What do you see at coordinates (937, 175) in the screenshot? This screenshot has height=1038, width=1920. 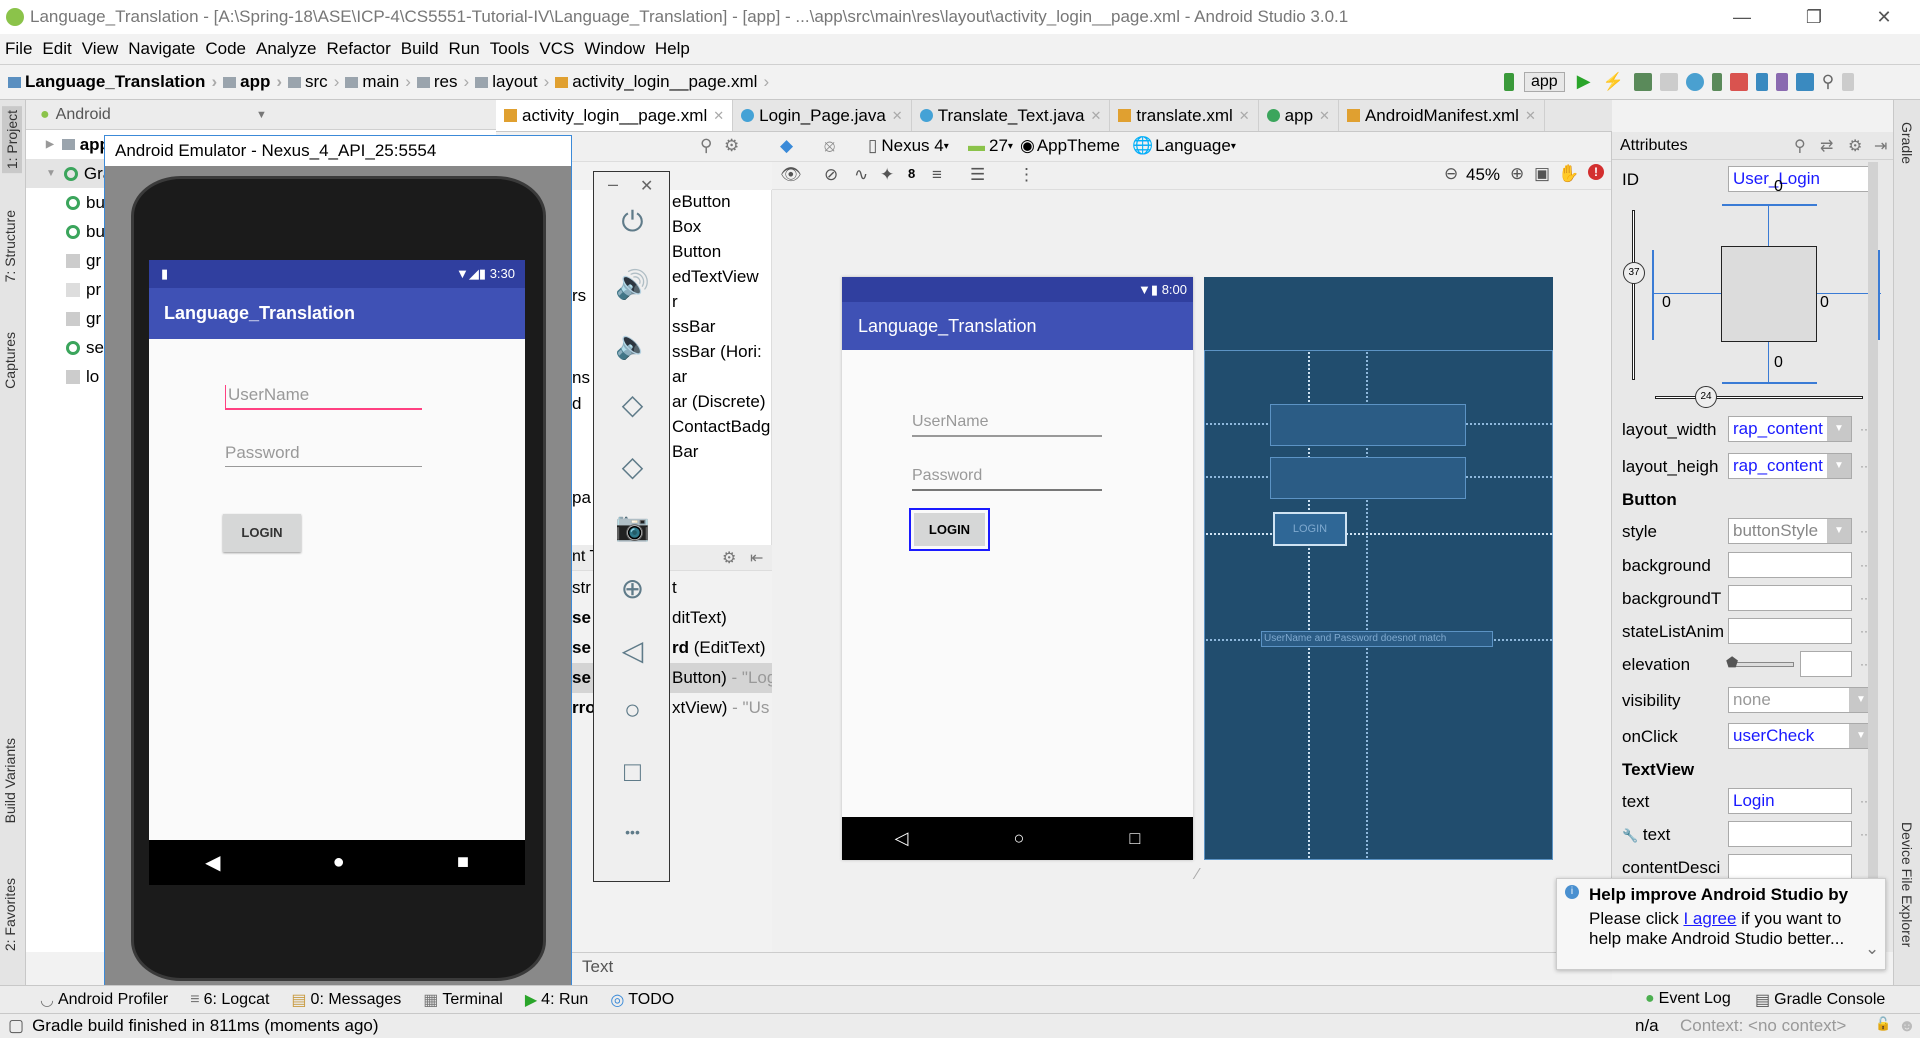 I see `pack-icon: ≡` at bounding box center [937, 175].